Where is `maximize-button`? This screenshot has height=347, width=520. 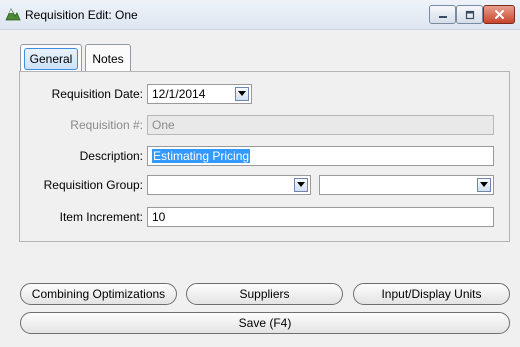
maximize-button is located at coordinates (469, 14).